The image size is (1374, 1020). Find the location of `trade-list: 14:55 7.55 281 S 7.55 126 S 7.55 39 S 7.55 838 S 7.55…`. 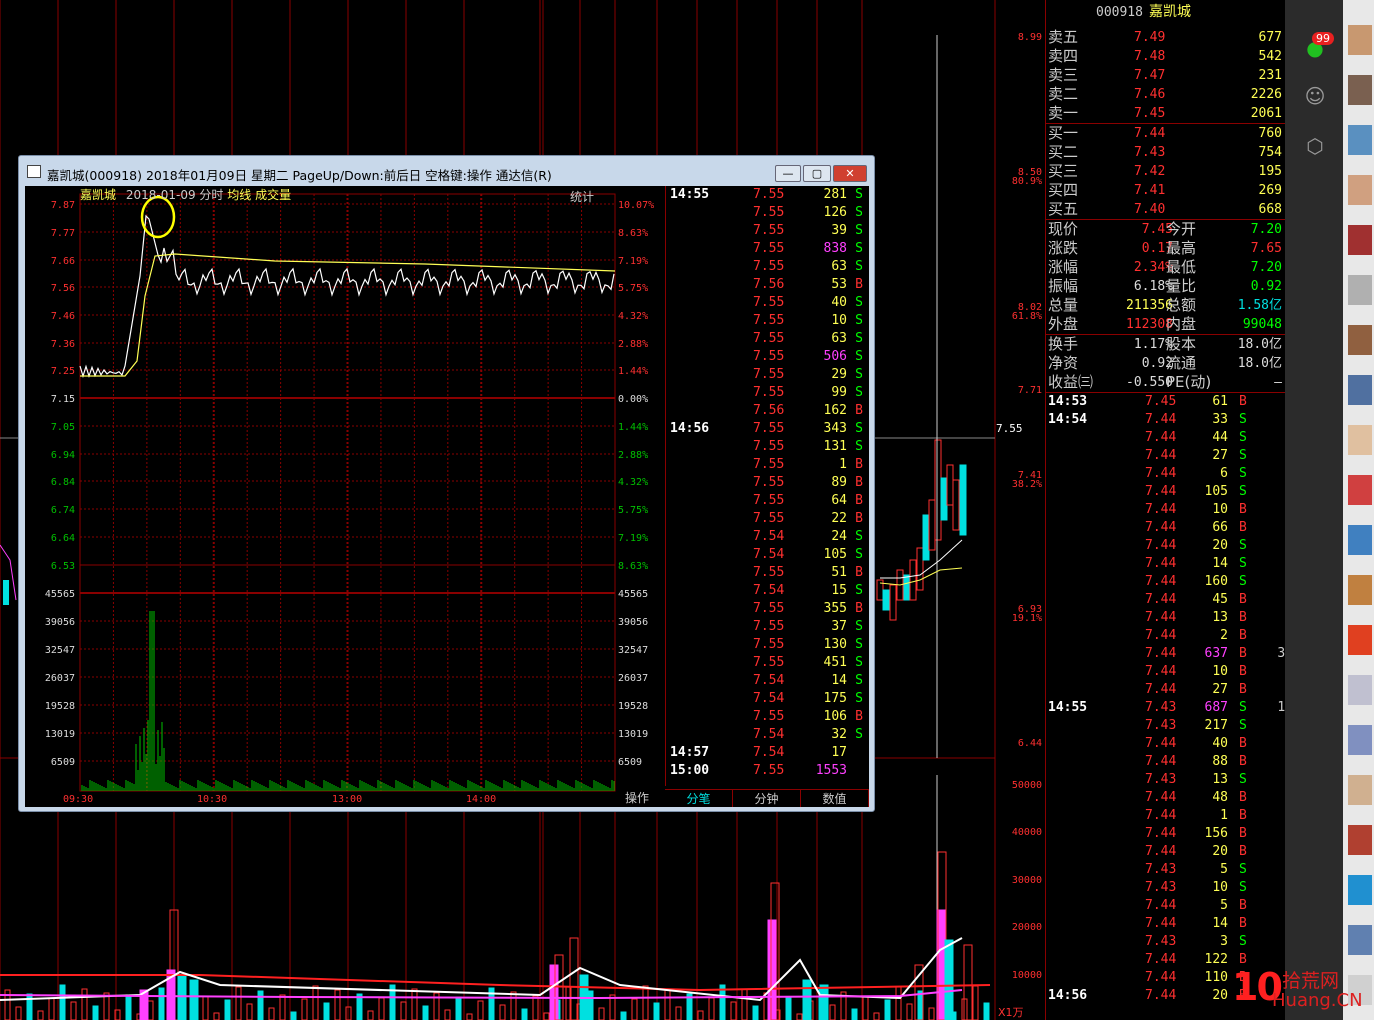

trade-list: 14:55 7.55 281 S 7.55 126 S 7.55 39 S 7.55 838 S 7.55… is located at coordinates (767, 486).